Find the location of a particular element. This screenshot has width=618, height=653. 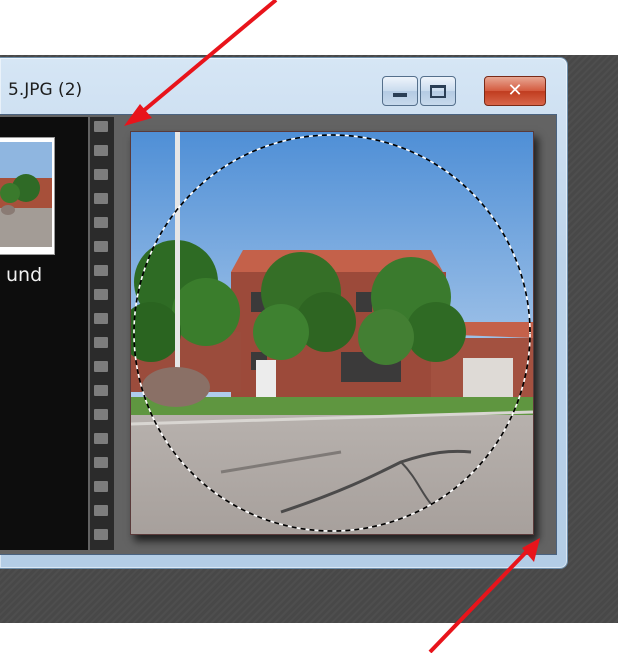

annotation-arrow-bottom is located at coordinates (480, 599).